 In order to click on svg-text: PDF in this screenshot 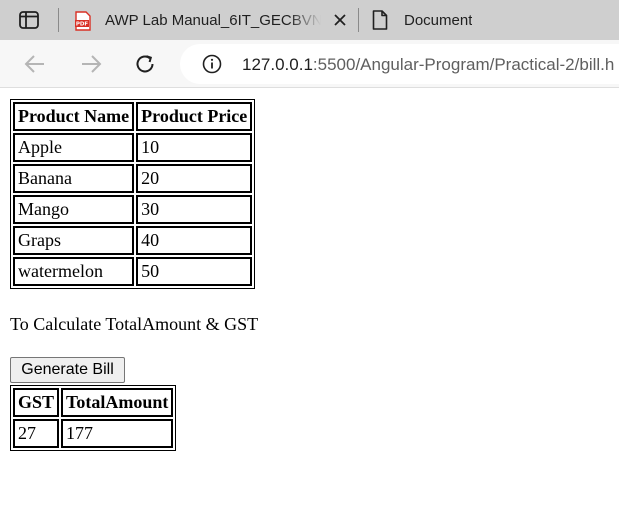, I will do `click(82, 25)`.